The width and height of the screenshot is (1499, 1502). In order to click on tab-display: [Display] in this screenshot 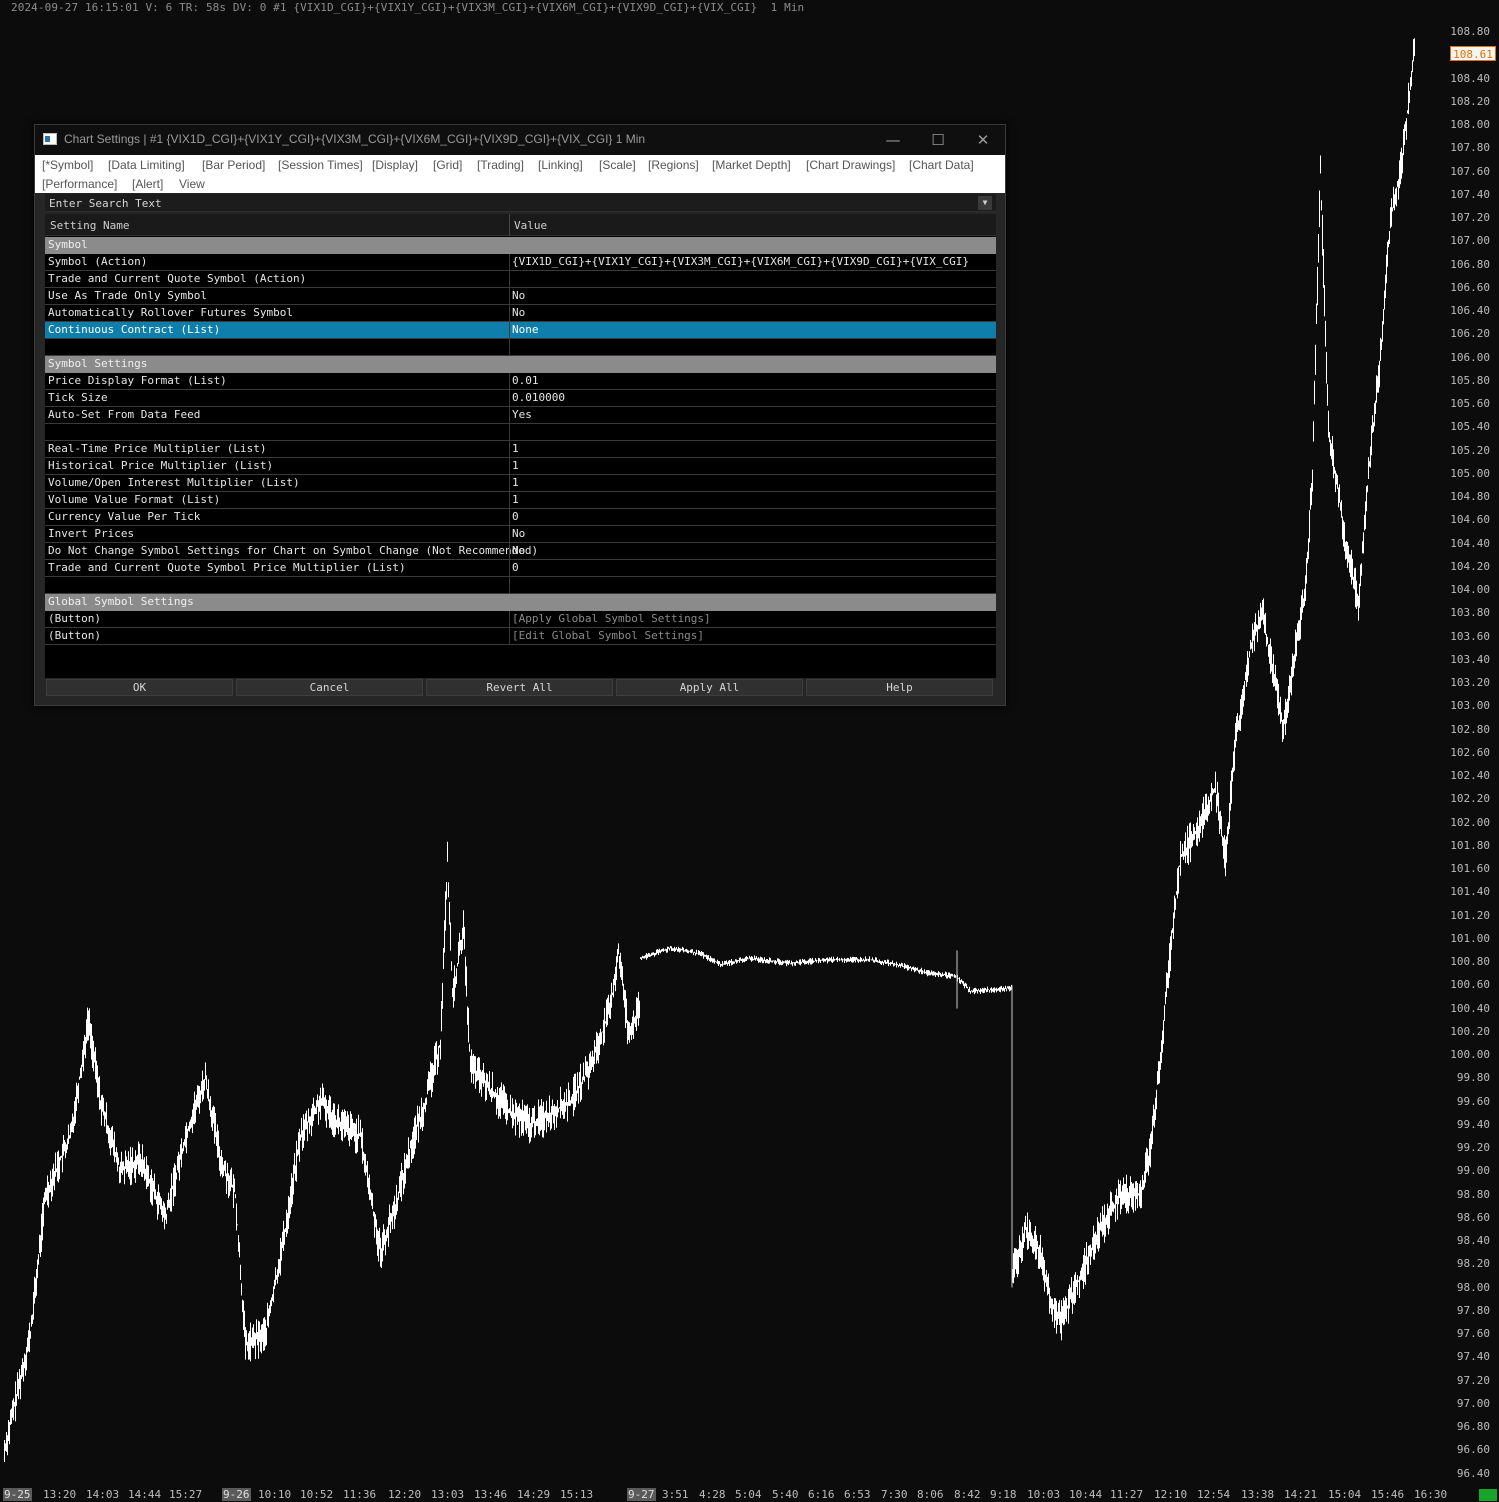, I will do `click(395, 165)`.